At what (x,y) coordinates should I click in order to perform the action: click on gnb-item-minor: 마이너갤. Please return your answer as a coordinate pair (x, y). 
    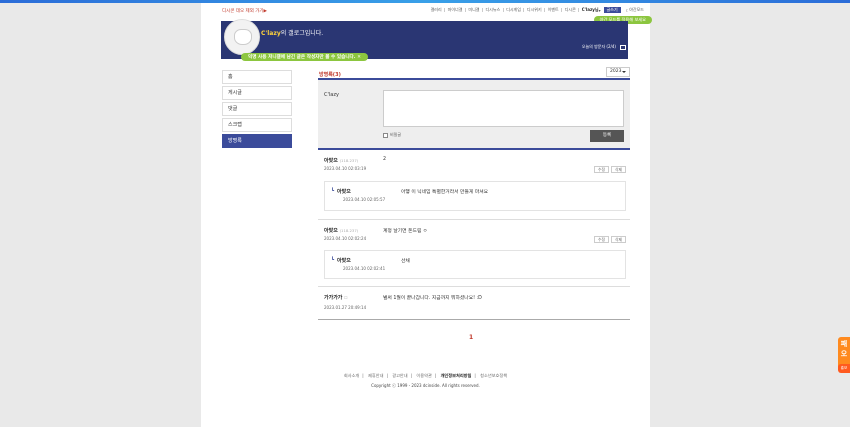
    Looking at the image, I should click on (455, 10).